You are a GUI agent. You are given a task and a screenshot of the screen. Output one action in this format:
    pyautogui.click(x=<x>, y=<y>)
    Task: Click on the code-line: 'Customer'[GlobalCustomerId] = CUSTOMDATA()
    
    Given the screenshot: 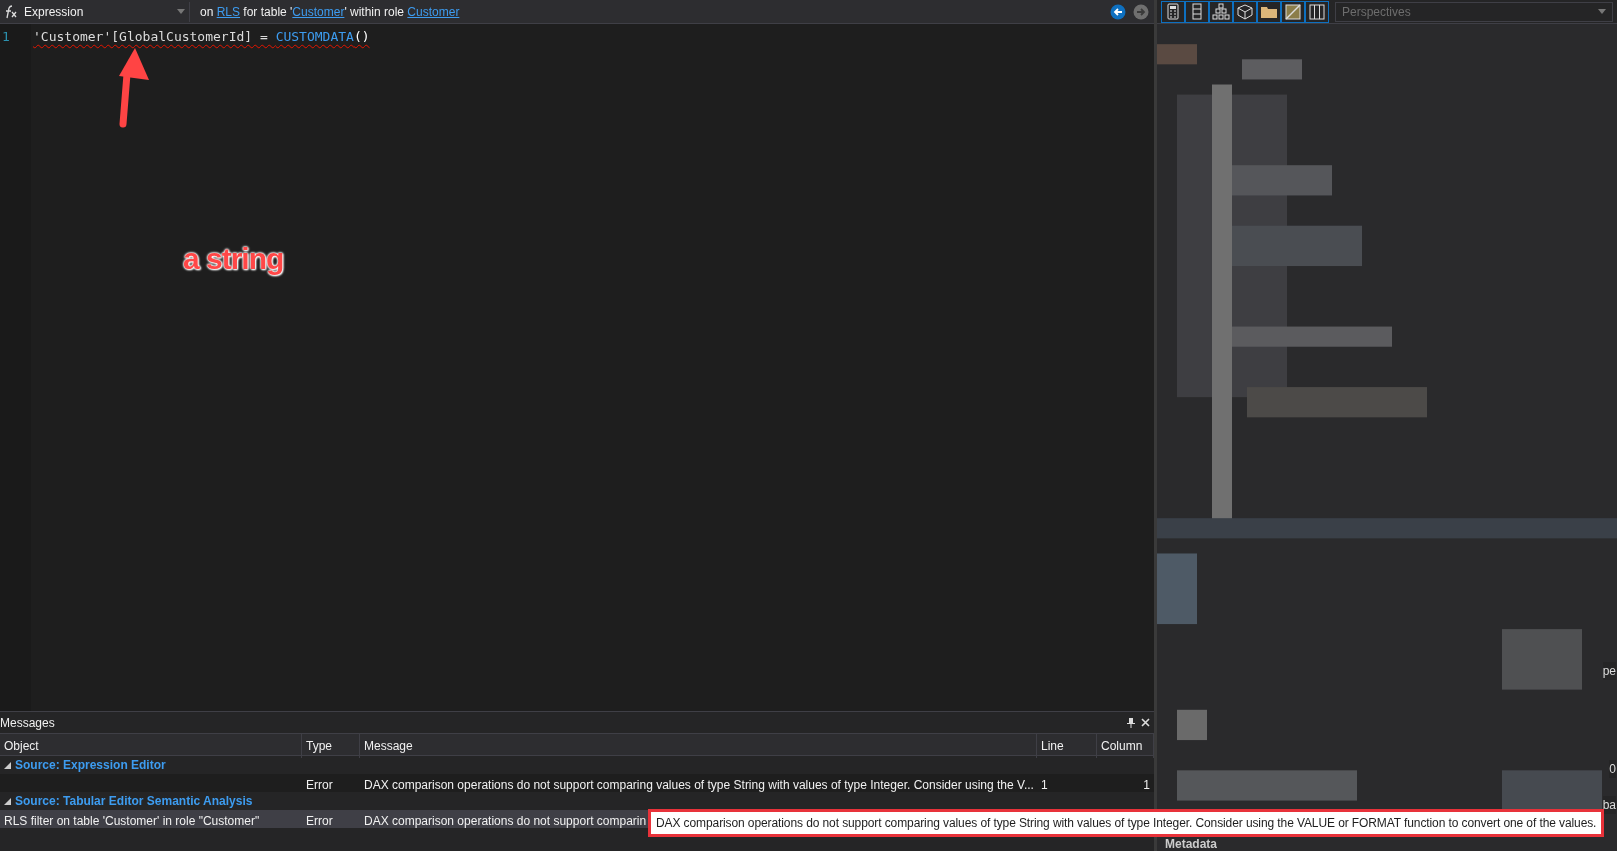 What is the action you would take?
    pyautogui.click(x=201, y=37)
    